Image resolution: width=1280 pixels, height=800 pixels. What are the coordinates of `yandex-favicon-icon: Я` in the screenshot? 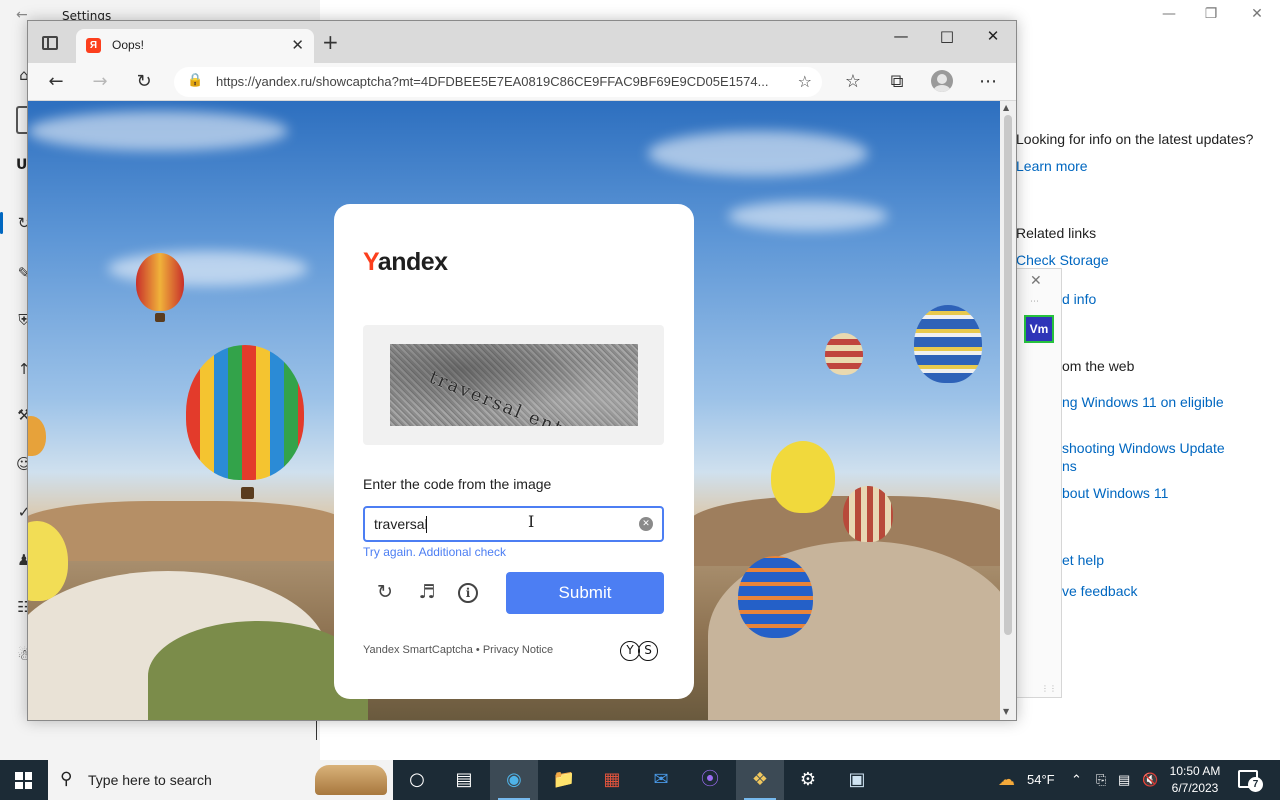 It's located at (93, 45).